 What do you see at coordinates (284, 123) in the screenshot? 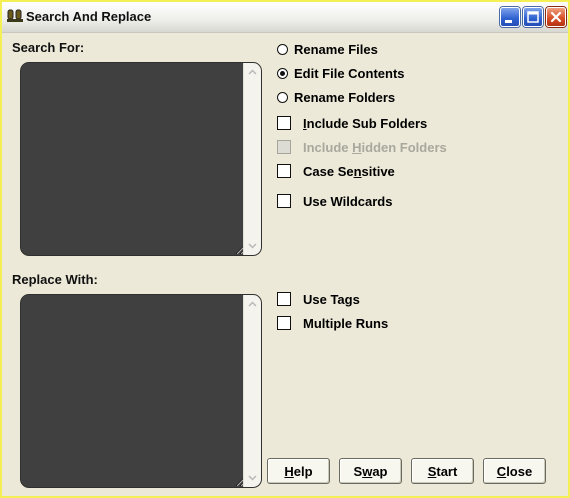
I see `include-sub-folders-checkbox` at bounding box center [284, 123].